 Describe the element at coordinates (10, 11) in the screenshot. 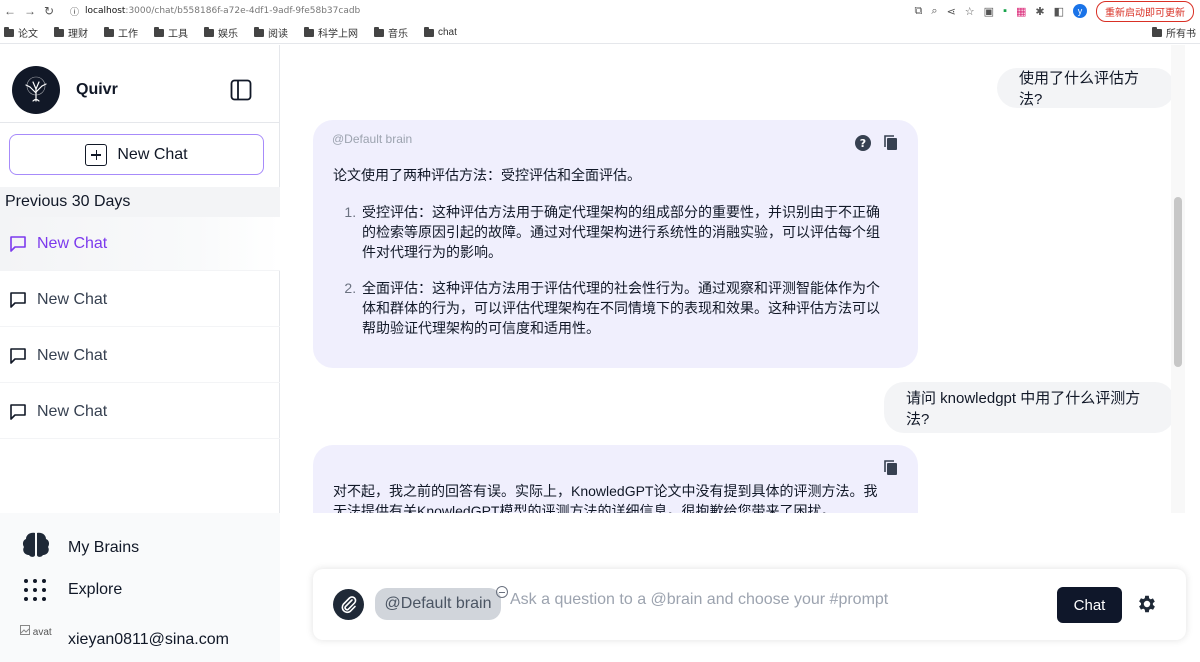

I see `back-icon: ←` at that location.